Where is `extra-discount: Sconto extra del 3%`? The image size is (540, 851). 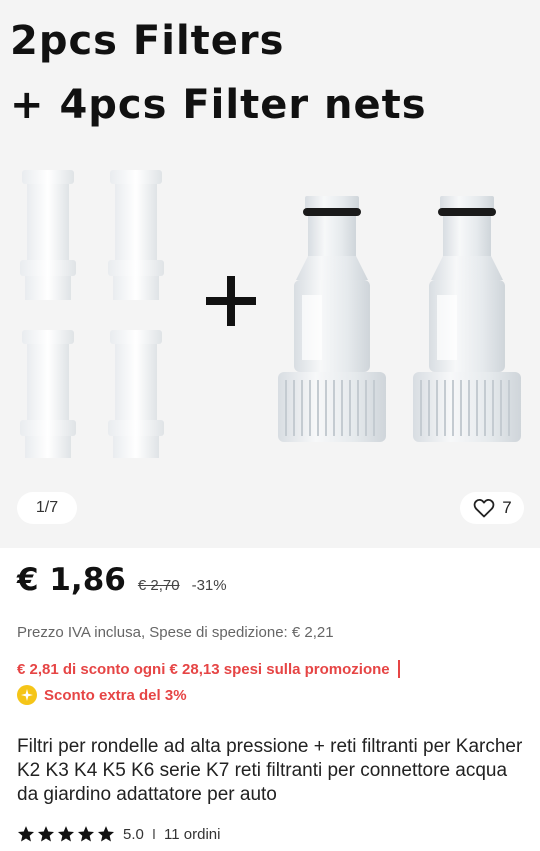
extra-discount: Sconto extra del 3% is located at coordinates (270, 695).